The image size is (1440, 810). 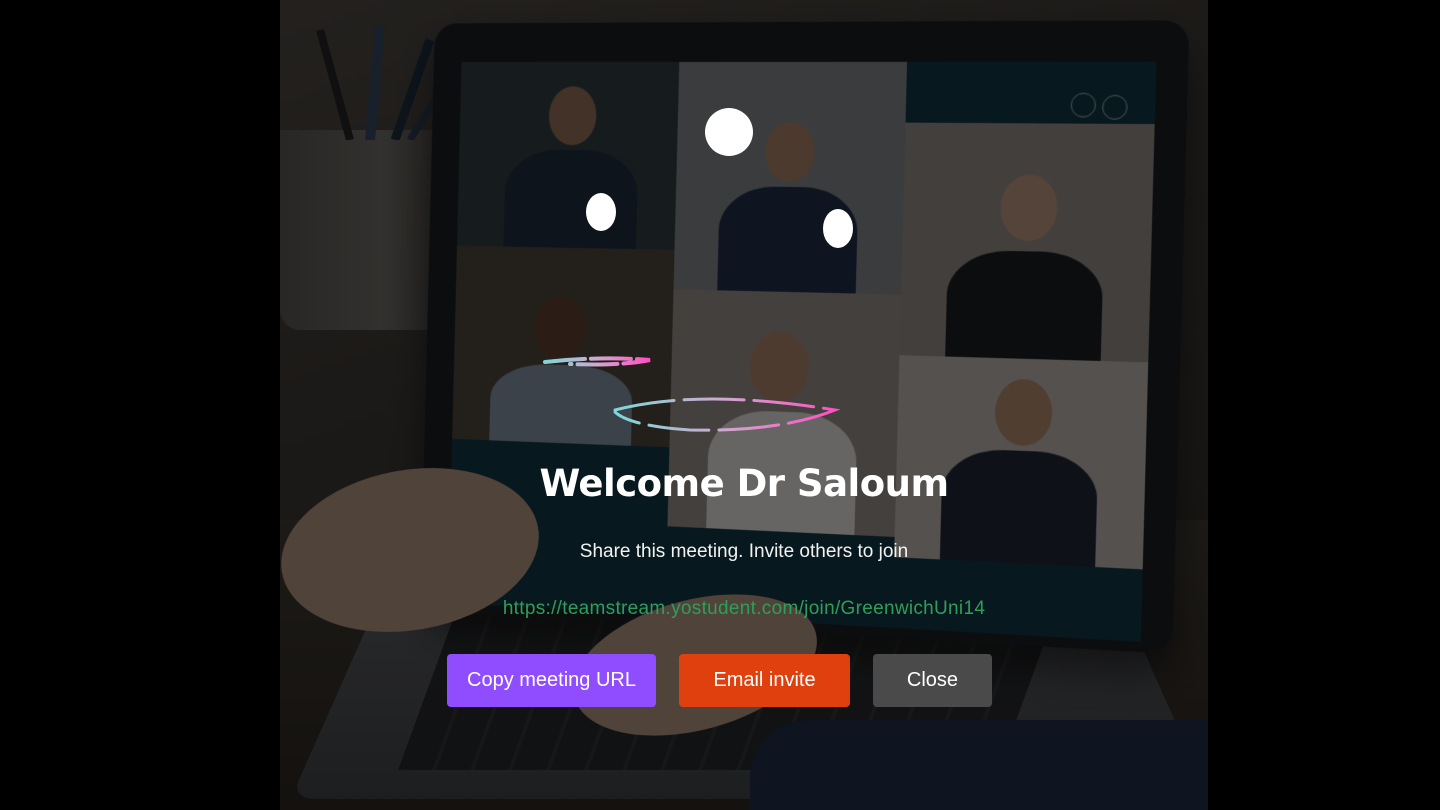 I want to click on dialog-title: Welcome Dr Saloum, so click(x=744, y=483).